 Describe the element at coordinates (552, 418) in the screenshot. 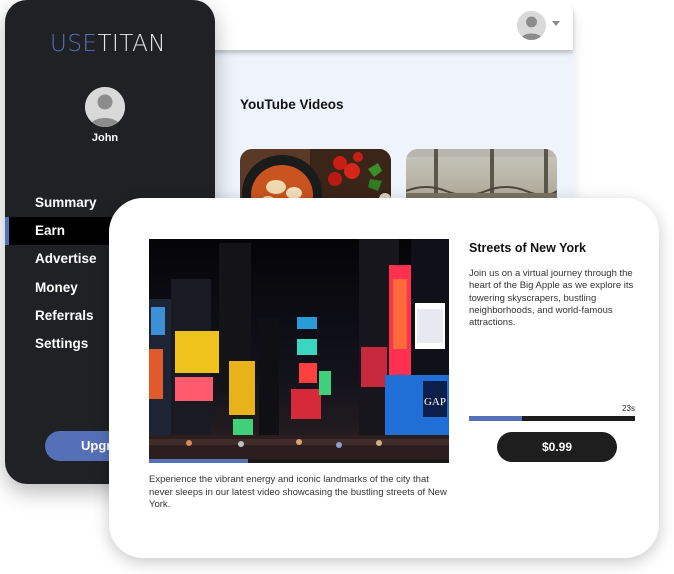

I see `watch-timer-bar` at that location.